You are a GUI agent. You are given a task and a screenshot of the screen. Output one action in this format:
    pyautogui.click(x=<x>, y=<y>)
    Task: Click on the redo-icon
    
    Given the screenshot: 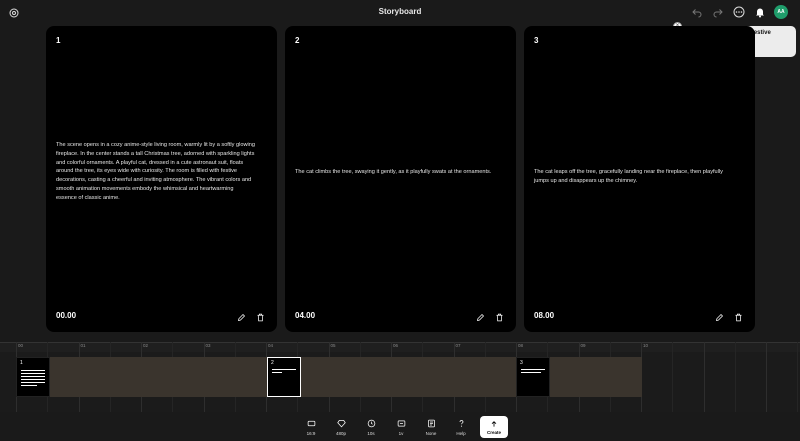 What is the action you would take?
    pyautogui.click(x=718, y=12)
    